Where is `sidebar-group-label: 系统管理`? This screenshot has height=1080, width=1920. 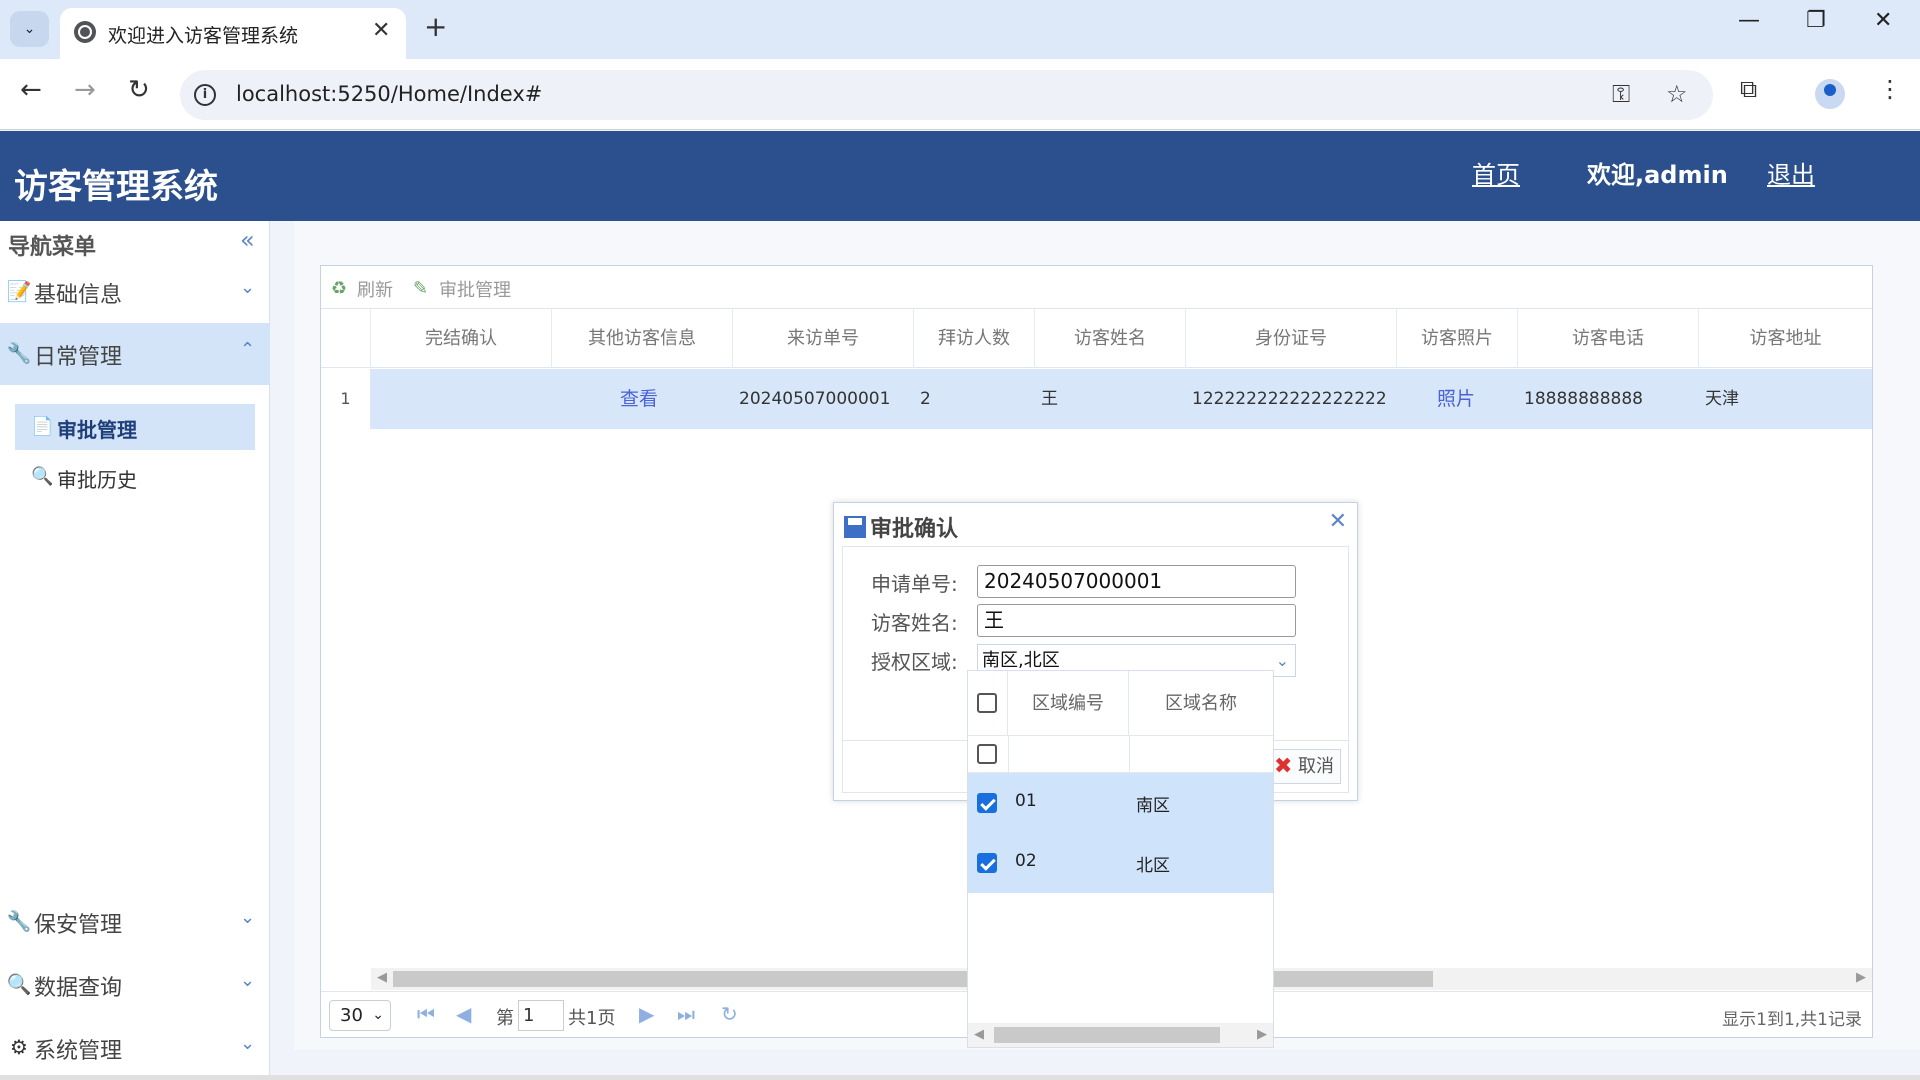
sidebar-group-label: 系统管理 is located at coordinates (78, 1051).